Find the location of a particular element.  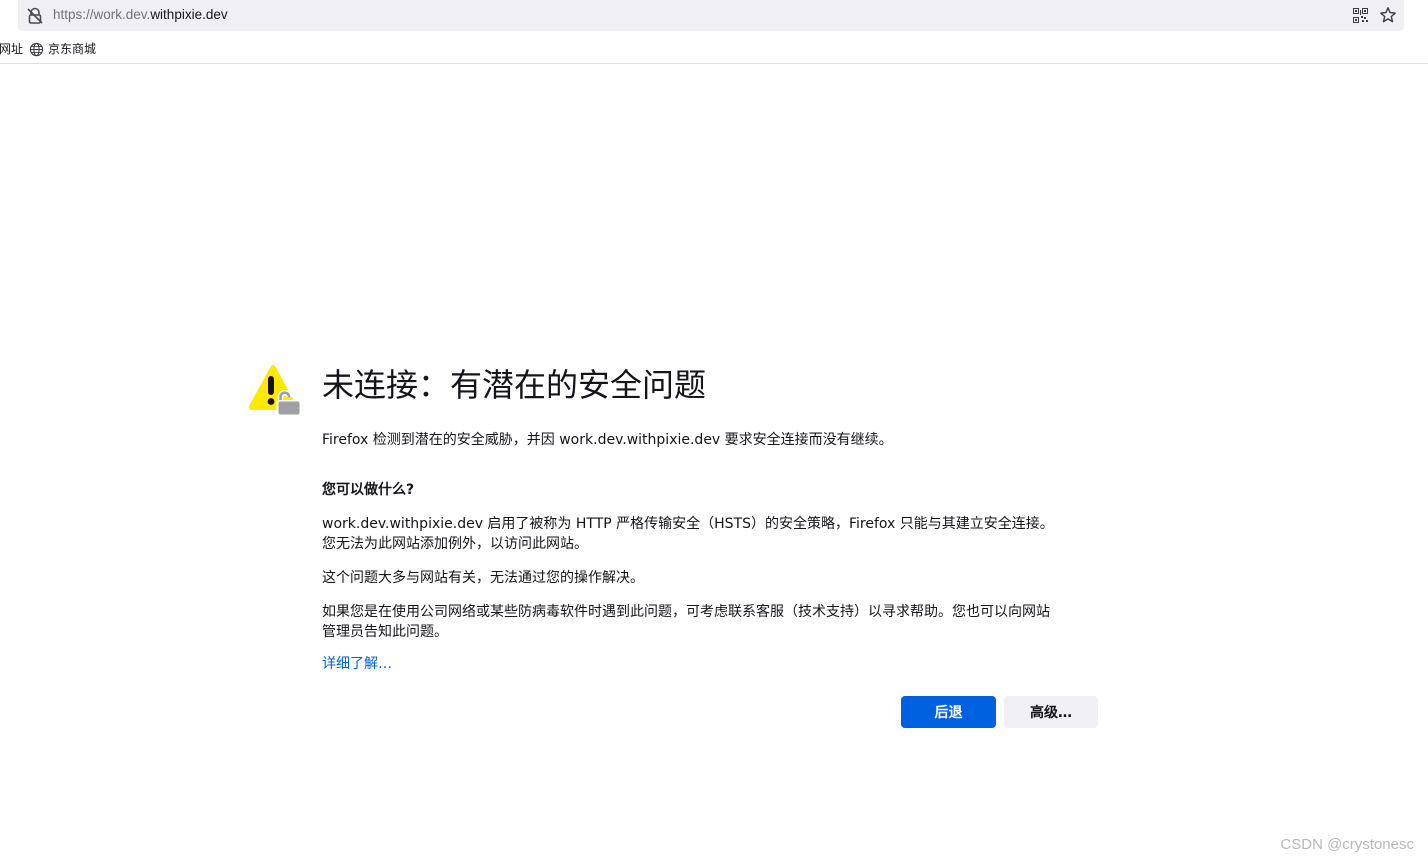

bookmarks-bar: 网址 京东商城 is located at coordinates (714, 50).